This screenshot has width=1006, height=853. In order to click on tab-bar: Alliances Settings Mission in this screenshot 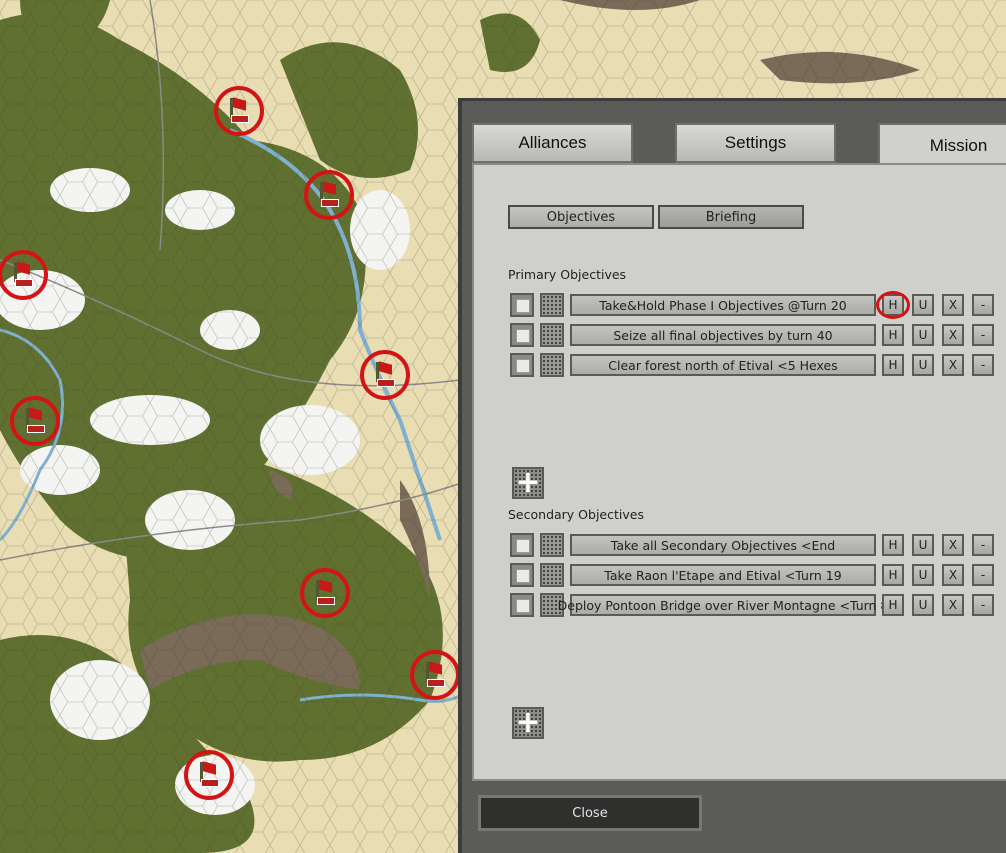, I will do `click(739, 145)`.